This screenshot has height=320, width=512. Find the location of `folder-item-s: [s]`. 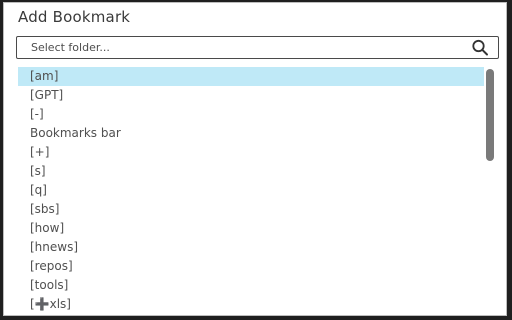

folder-item-s: [s] is located at coordinates (251, 171).